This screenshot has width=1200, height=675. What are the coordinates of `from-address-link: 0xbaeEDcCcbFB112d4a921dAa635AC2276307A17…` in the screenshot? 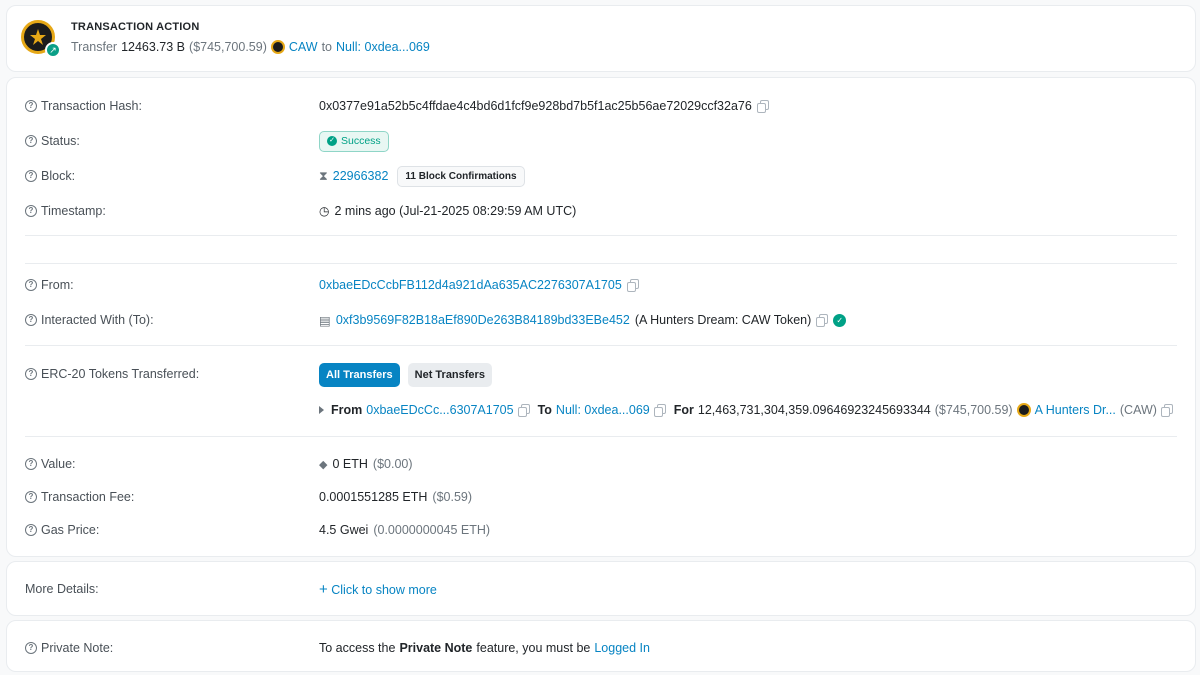 It's located at (470, 285).